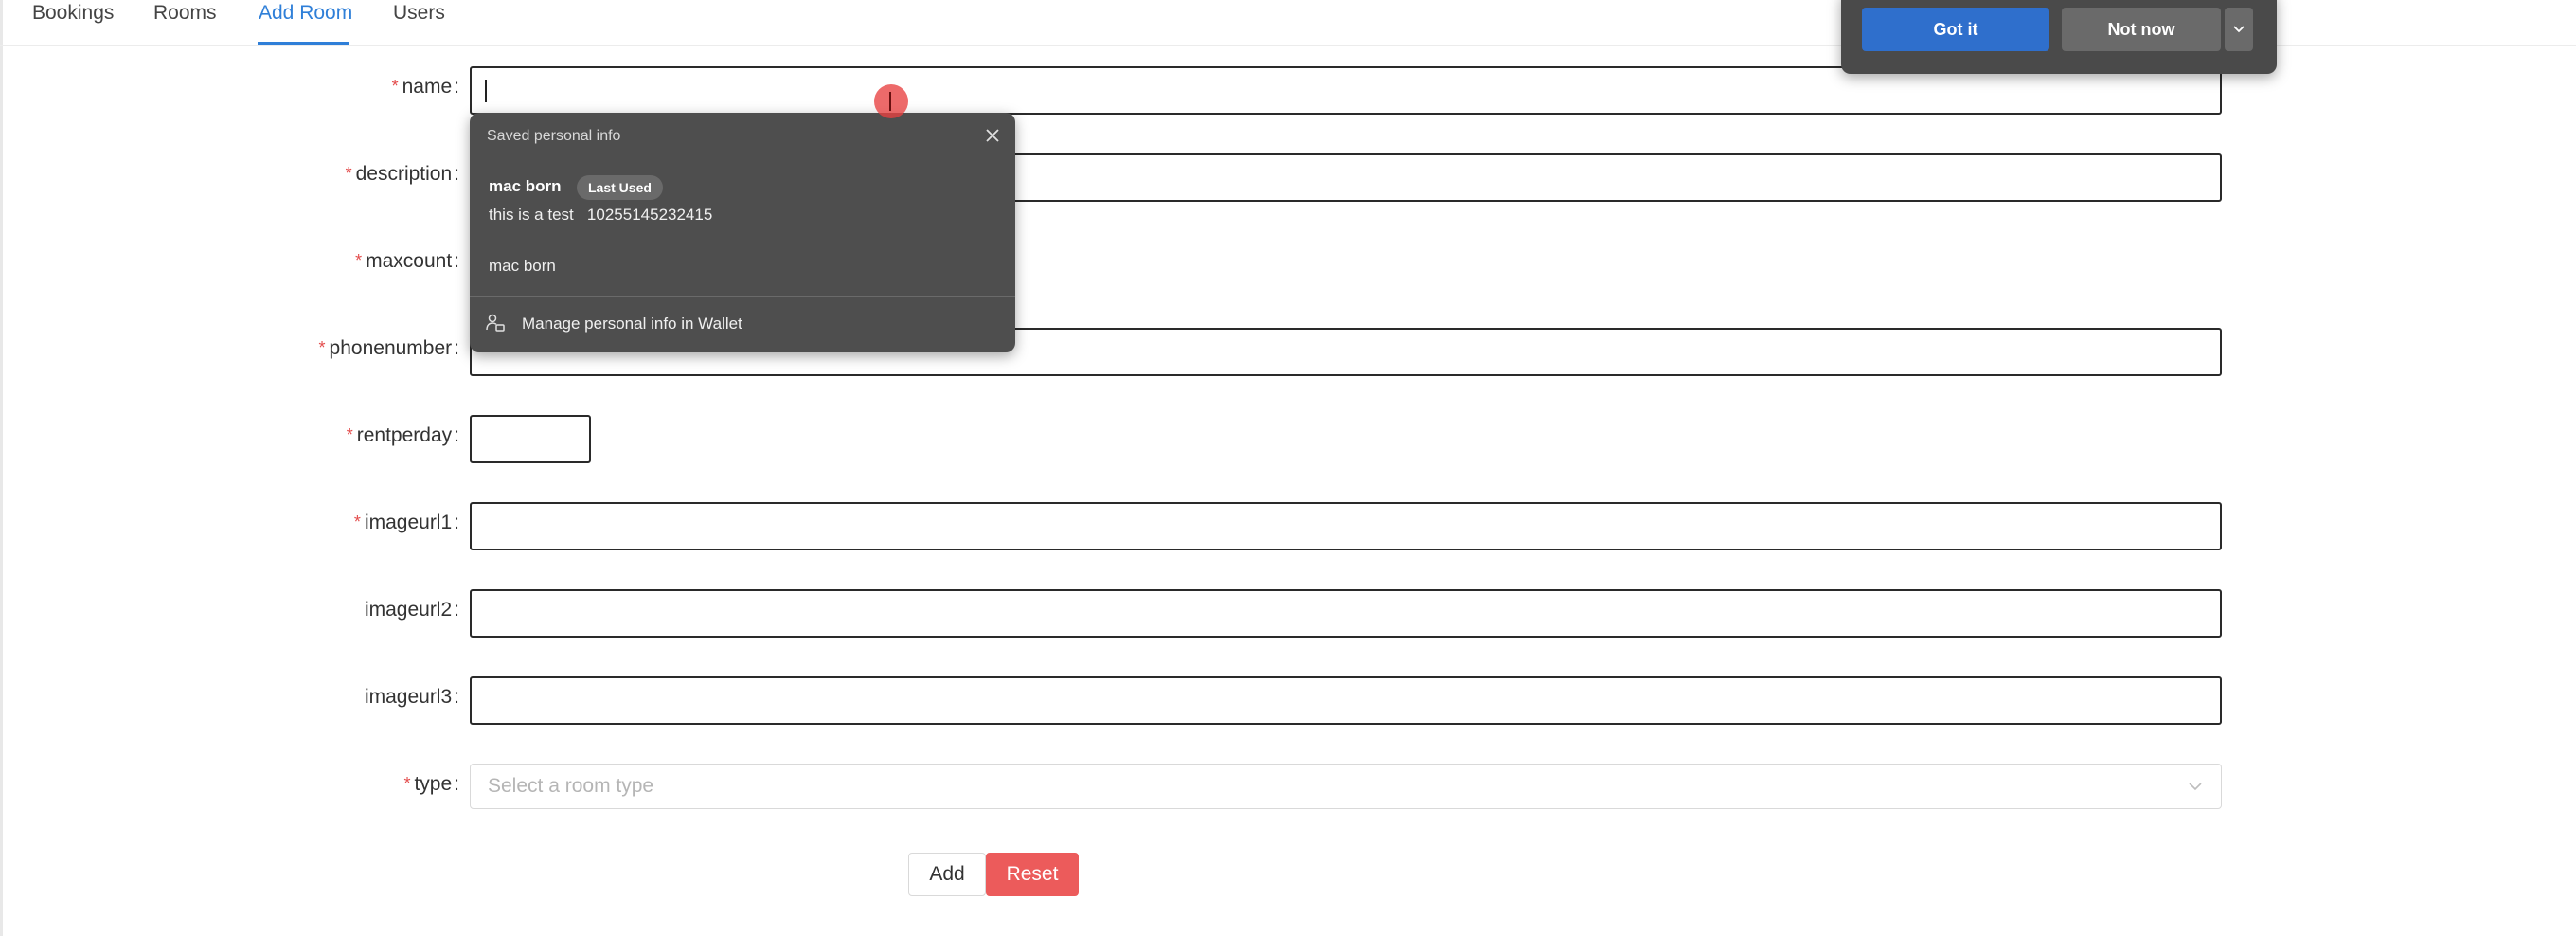 The image size is (2576, 936). I want to click on type-label: * type:, so click(431, 784).